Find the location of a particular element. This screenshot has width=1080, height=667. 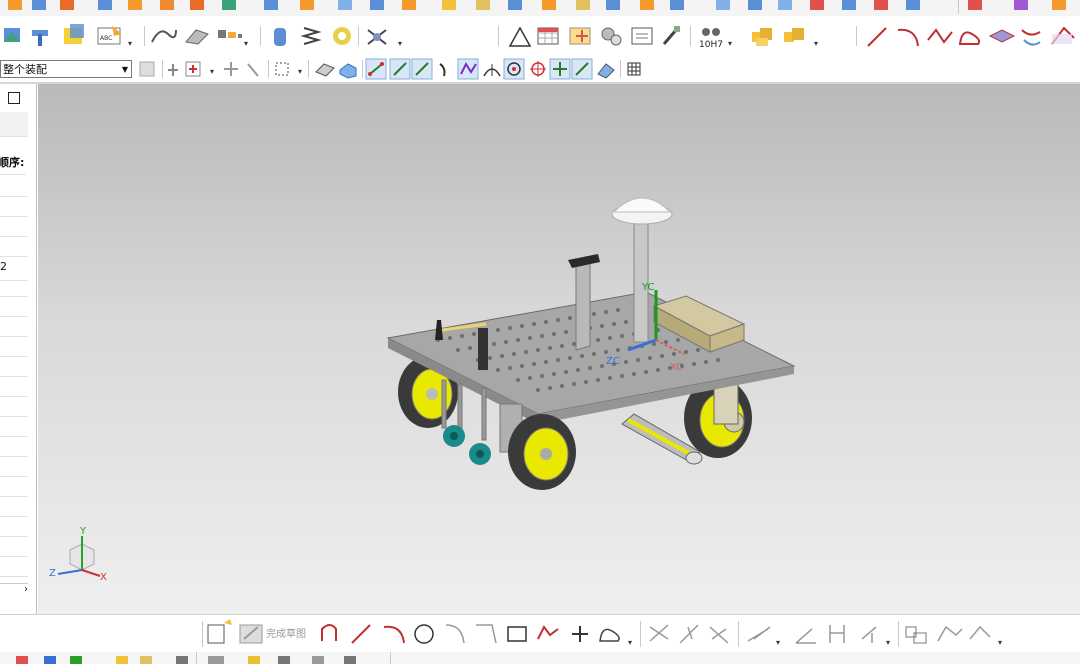

dropdown-arrow-icon-11: ▾ is located at coordinates (1000, 642).